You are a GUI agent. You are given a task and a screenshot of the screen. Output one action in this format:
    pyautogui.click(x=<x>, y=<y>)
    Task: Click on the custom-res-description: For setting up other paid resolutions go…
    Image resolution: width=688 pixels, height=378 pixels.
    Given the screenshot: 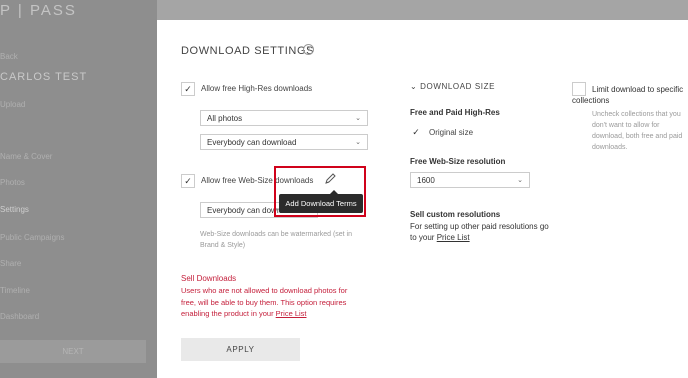 What is the action you would take?
    pyautogui.click(x=479, y=232)
    